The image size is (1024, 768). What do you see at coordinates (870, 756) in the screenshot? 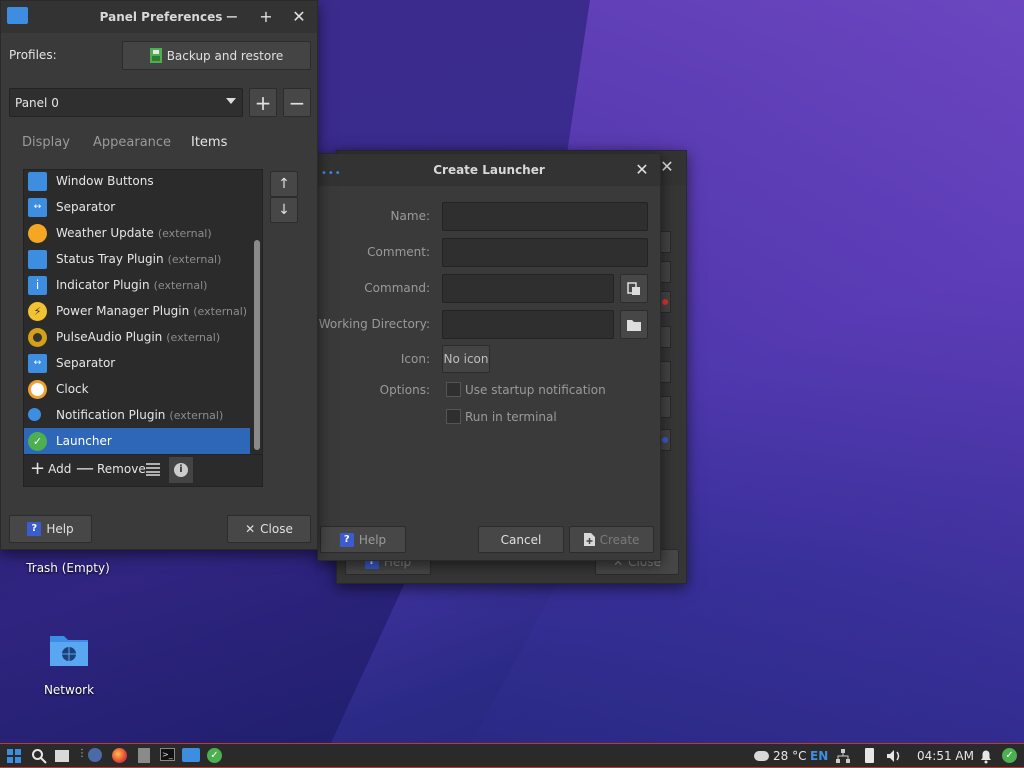
I see `battery-icon` at bounding box center [870, 756].